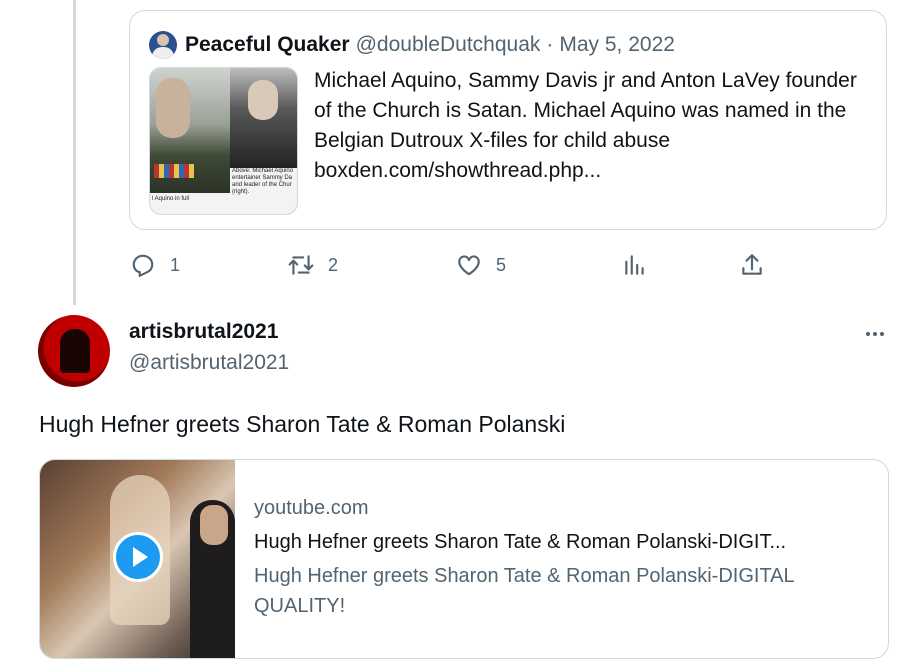 The image size is (923, 659). Describe the element at coordinates (173, 108) in the screenshot. I see `quoted-image-left-face` at that location.